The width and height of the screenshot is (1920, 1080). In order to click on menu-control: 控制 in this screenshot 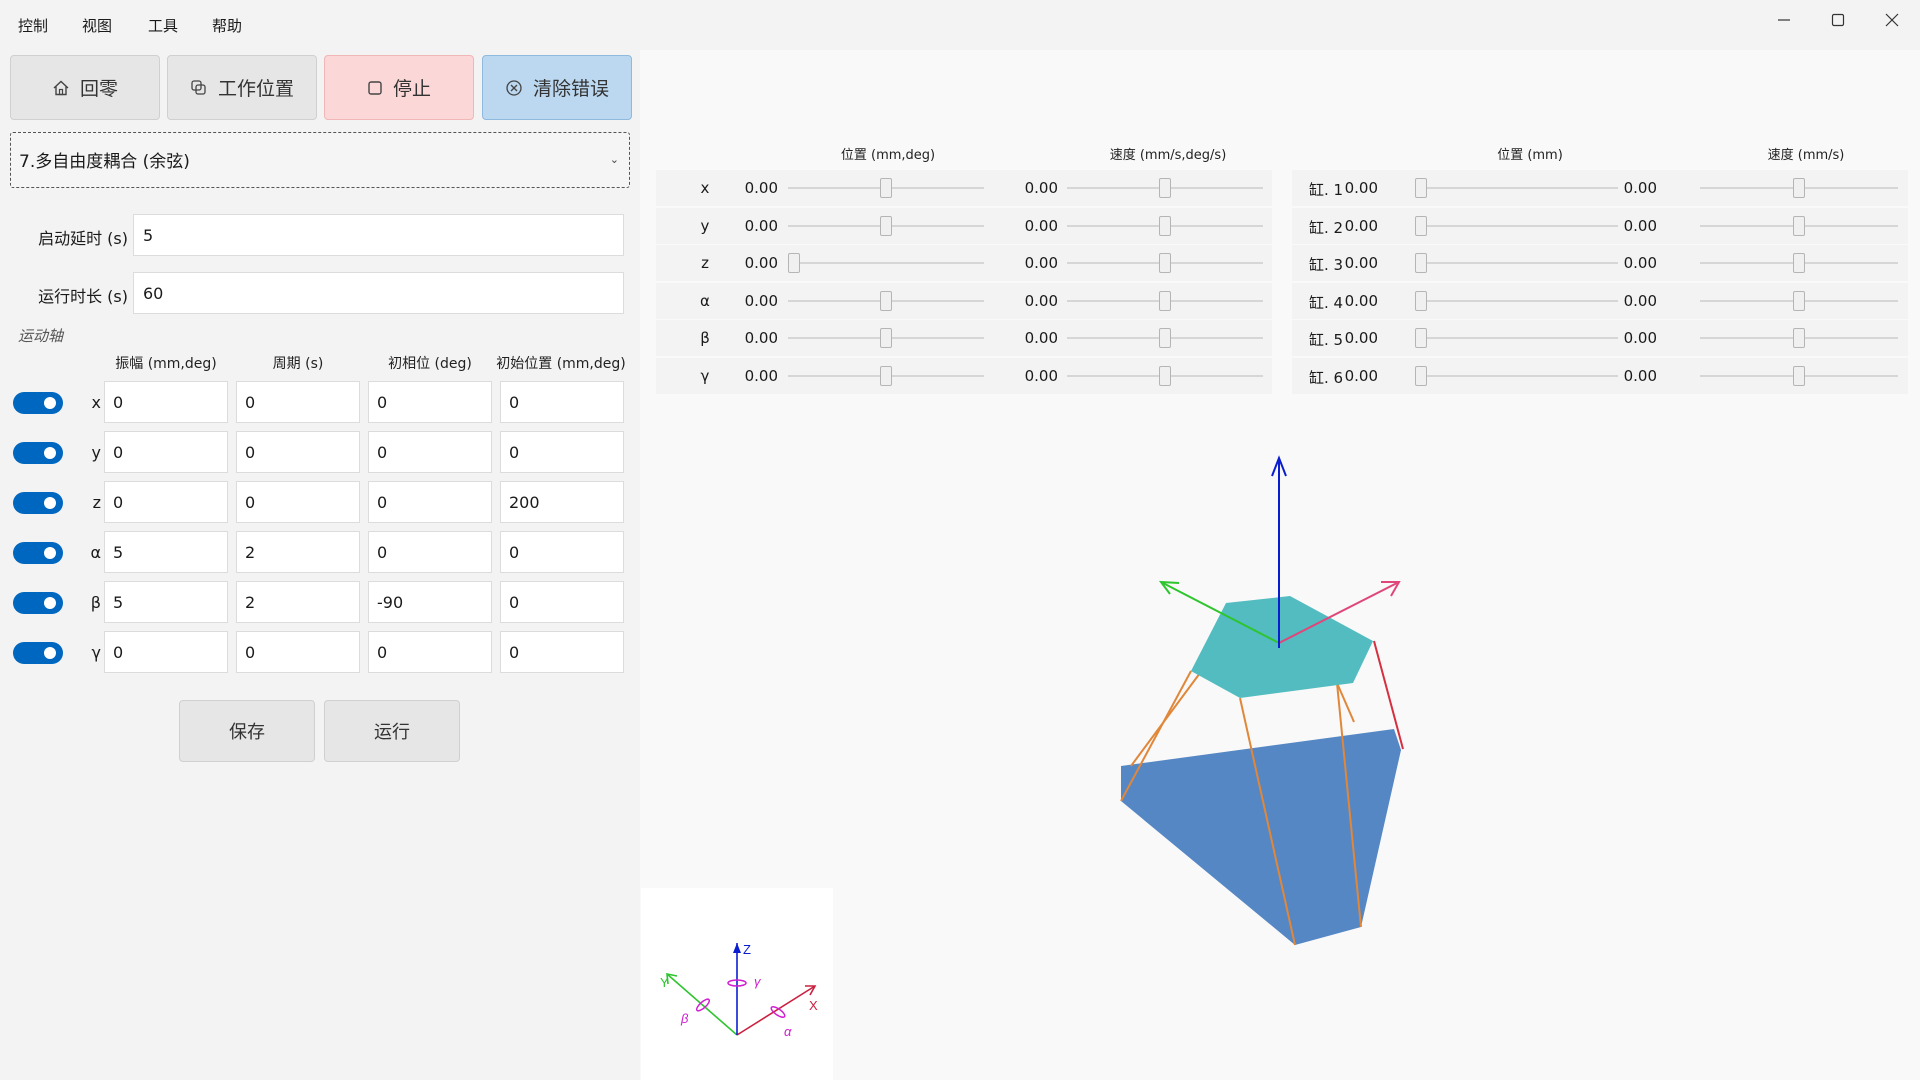, I will do `click(33, 25)`.